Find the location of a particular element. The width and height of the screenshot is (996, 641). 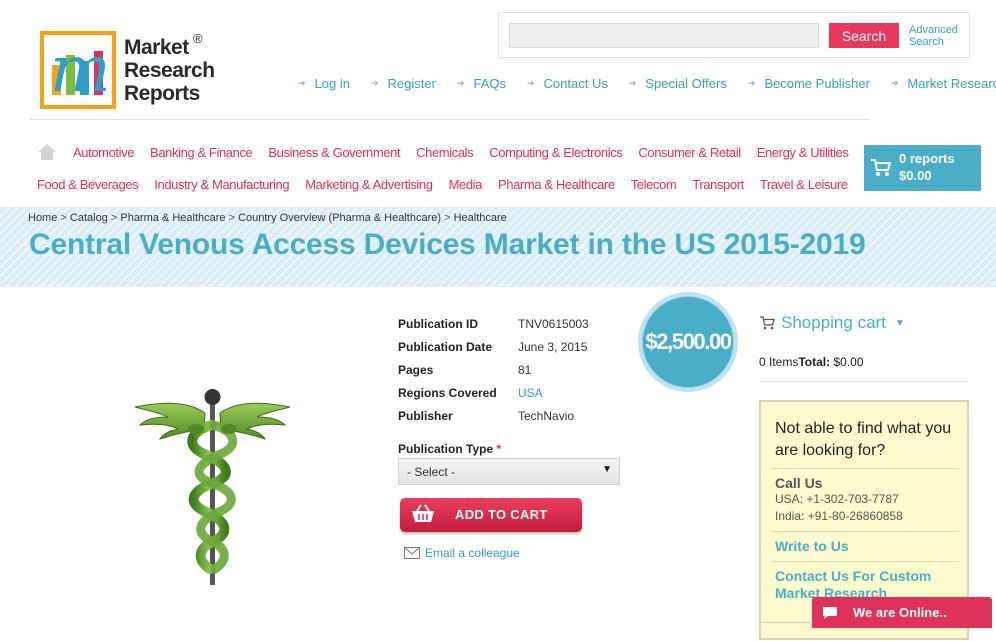

site-logo: m Market Research Reports ® is located at coordinates (127, 71).